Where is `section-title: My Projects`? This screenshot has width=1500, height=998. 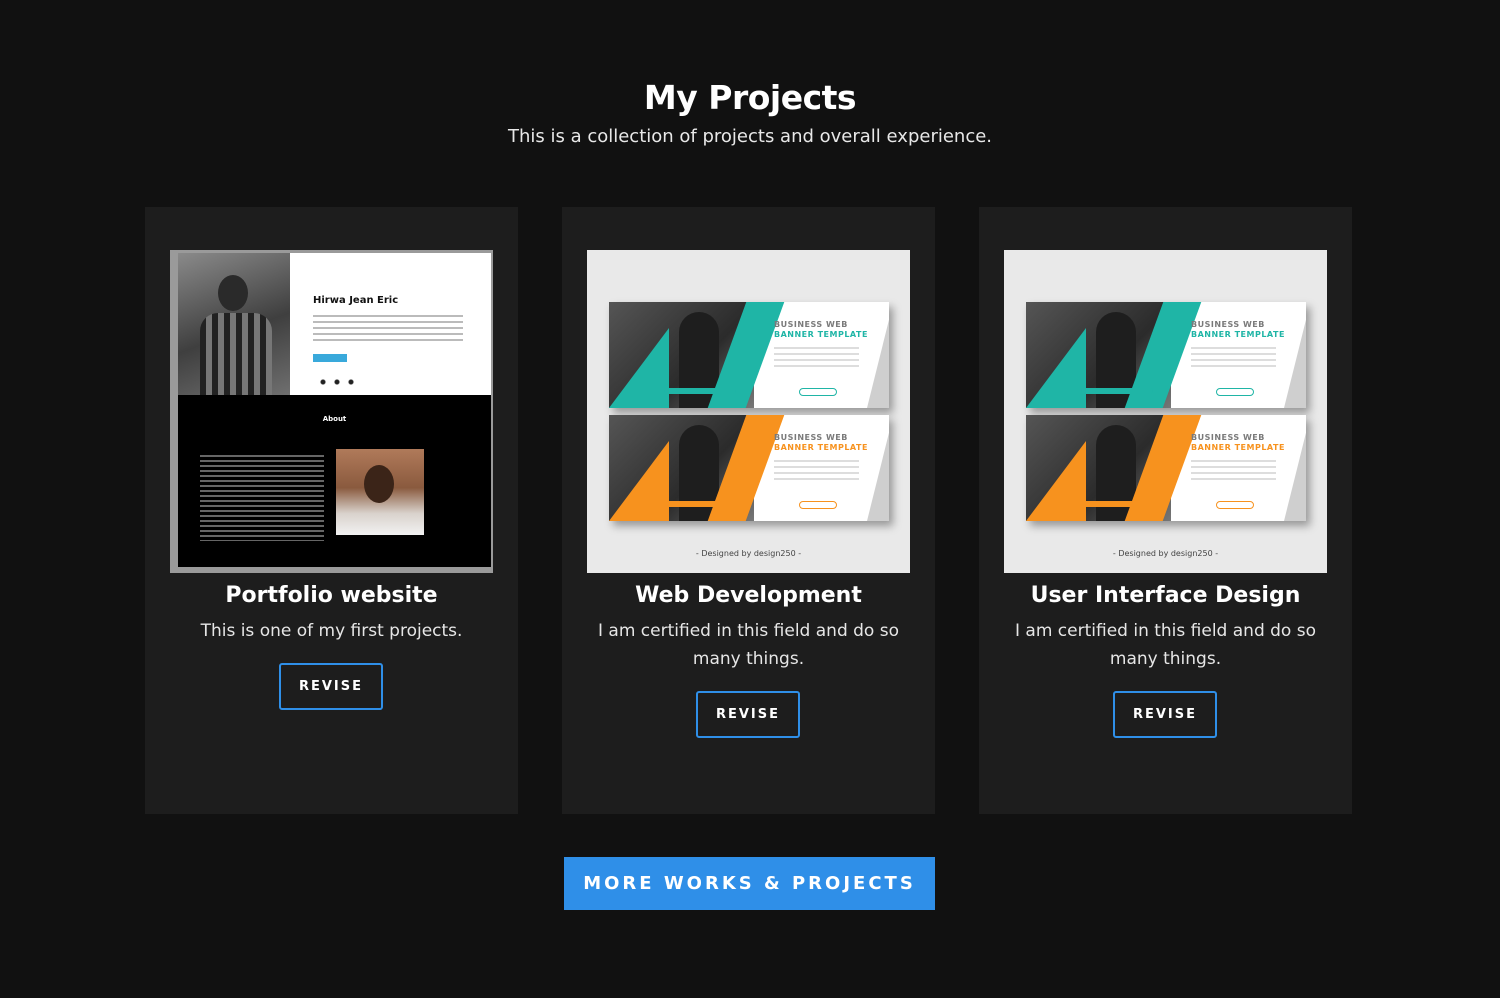 section-title: My Projects is located at coordinates (750, 97).